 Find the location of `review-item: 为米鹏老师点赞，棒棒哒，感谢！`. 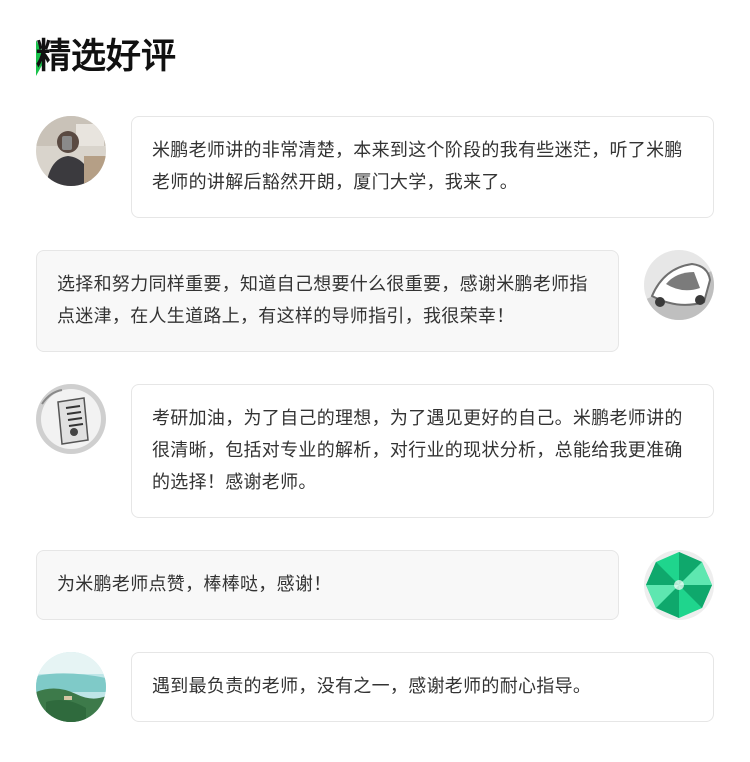

review-item: 为米鹏老师点赞，棒棒哒，感谢！ is located at coordinates (375, 585).